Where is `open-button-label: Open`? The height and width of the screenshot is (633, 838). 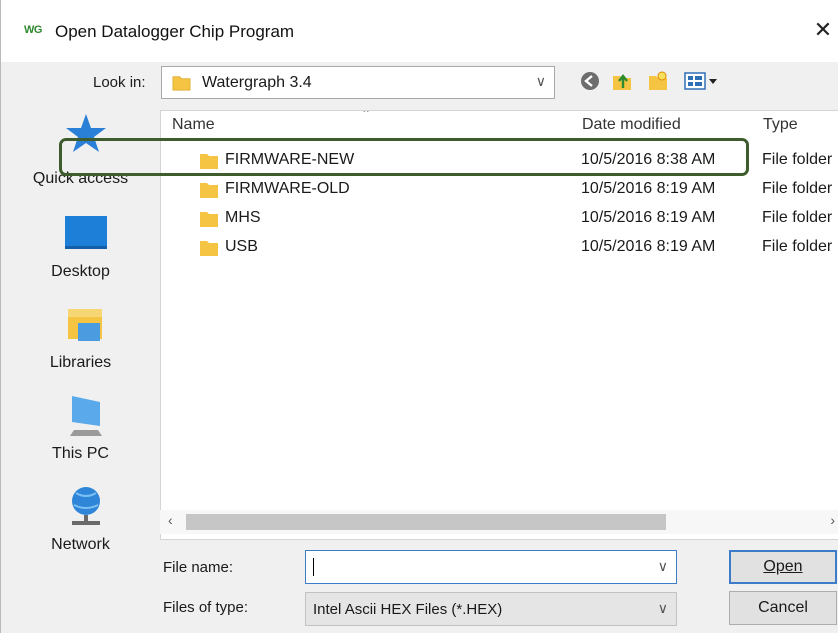 open-button-label: Open is located at coordinates (783, 566).